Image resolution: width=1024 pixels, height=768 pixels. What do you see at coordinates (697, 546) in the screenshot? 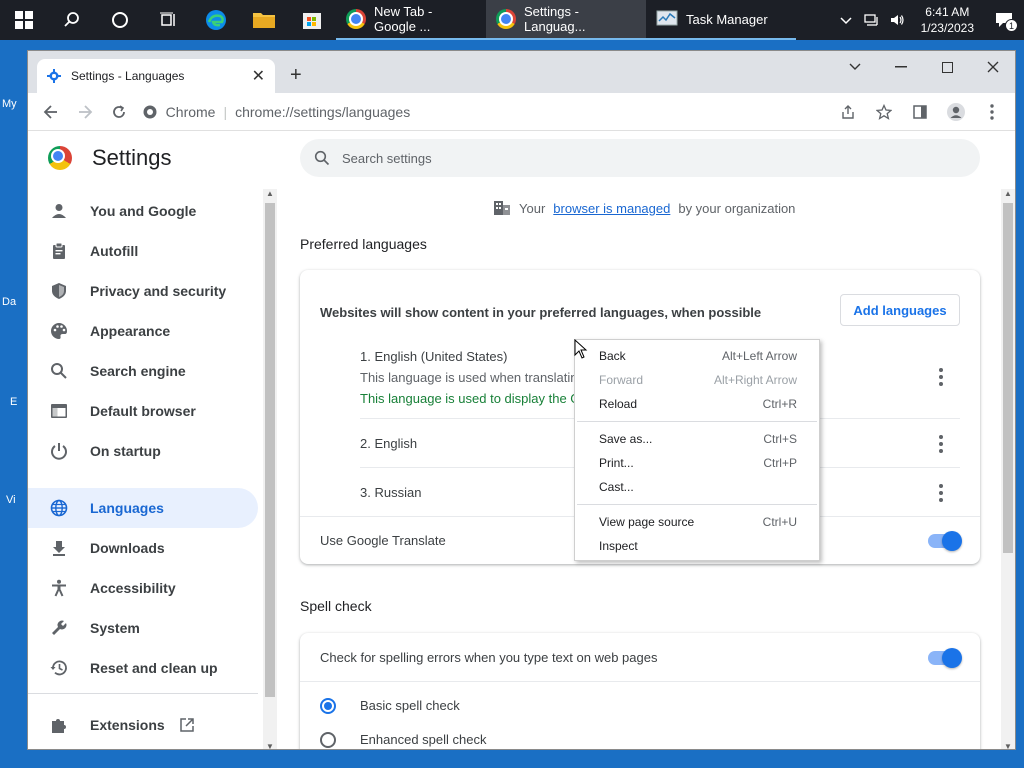
I see `context-menu-inspect: Inspect` at bounding box center [697, 546].